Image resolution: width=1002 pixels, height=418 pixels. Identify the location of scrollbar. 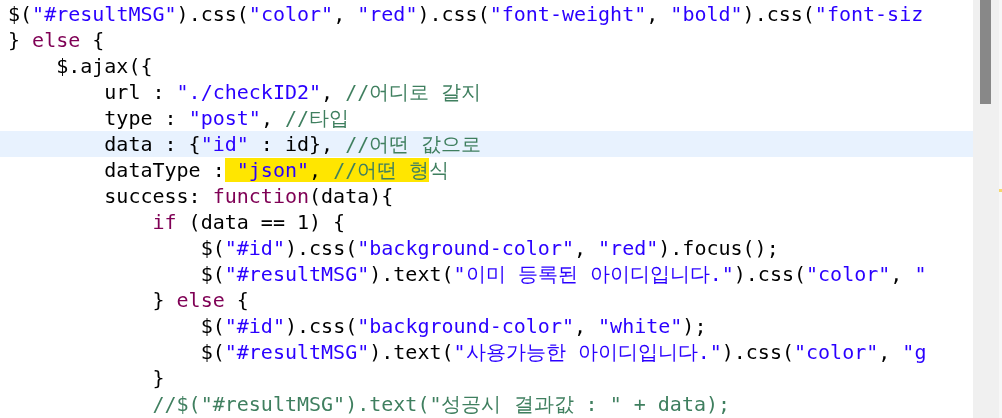
(986, 209).